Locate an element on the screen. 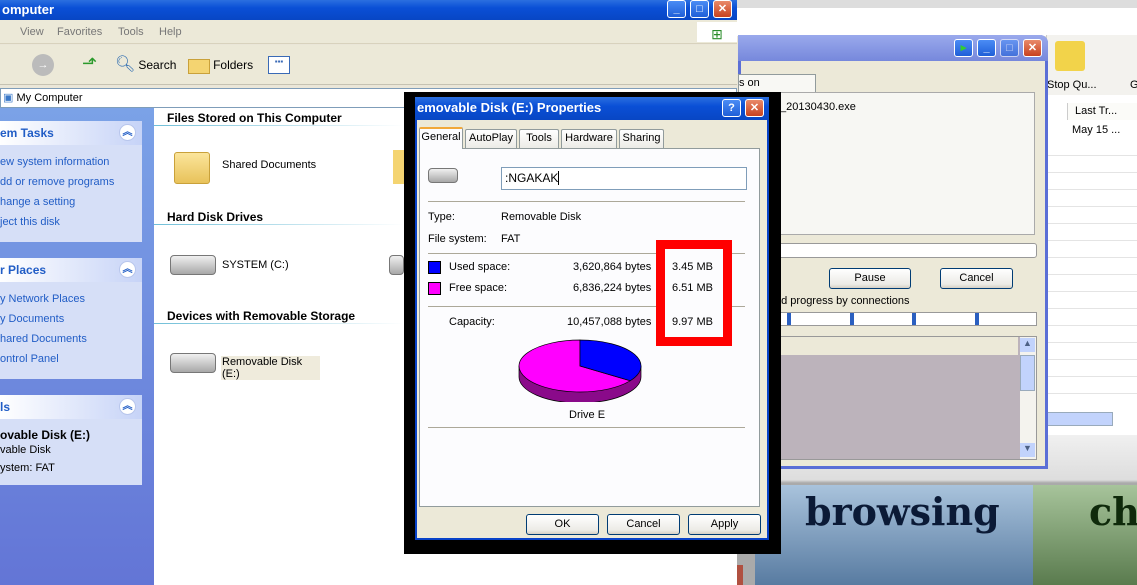 The height and width of the screenshot is (585, 1137). banner-word: ch is located at coordinates (1113, 511).